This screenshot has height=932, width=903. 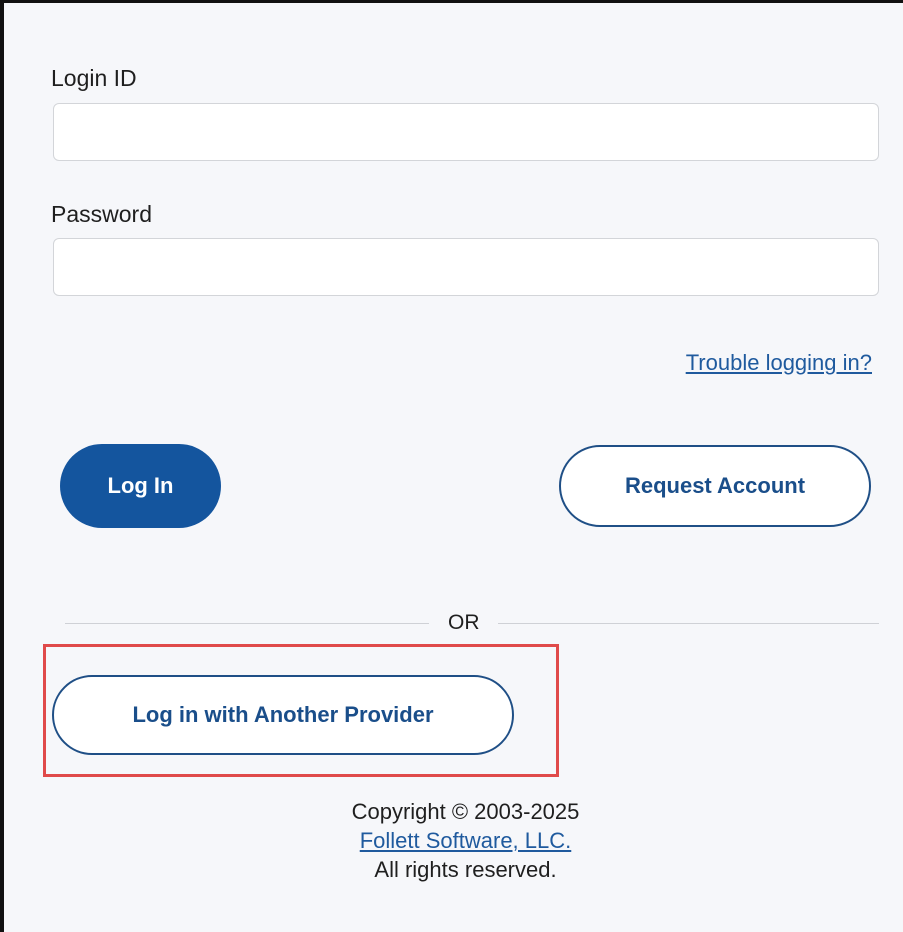 What do you see at coordinates (283, 715) in the screenshot?
I see `another-provider-button: Log in with Another Provider` at bounding box center [283, 715].